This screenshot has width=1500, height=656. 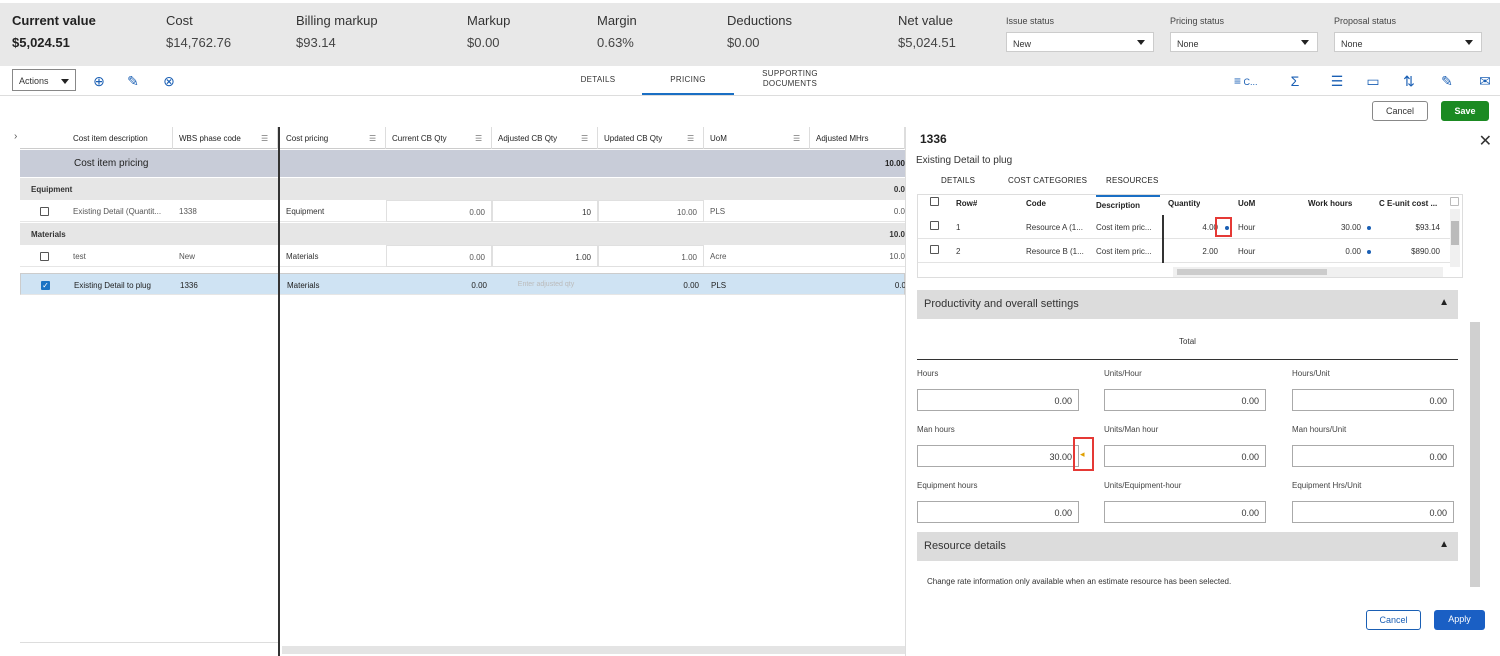 I want to click on tab-pricing: PRICING, so click(x=688, y=80).